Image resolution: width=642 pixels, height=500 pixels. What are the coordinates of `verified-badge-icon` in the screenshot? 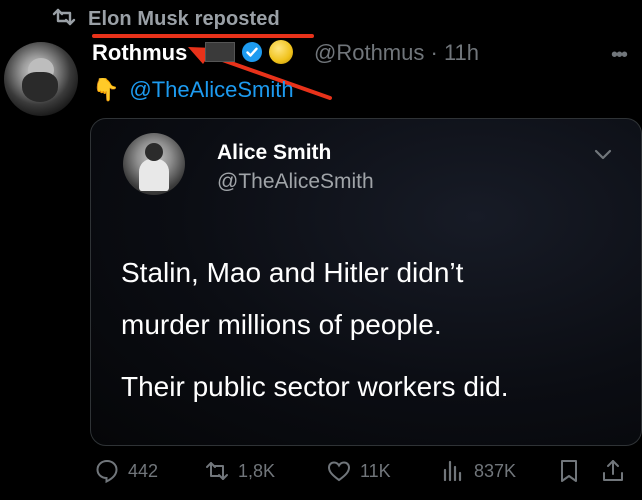 It's located at (252, 52).